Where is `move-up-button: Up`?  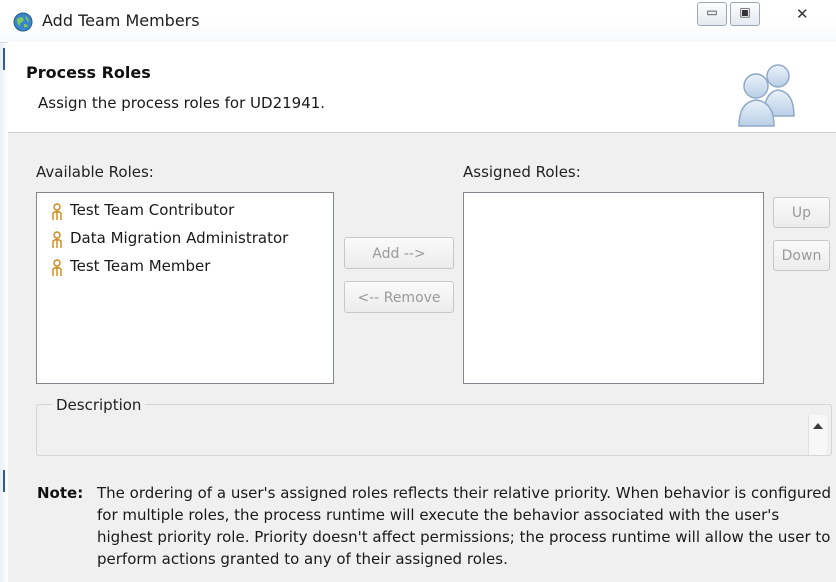
move-up-button: Up is located at coordinates (801, 212).